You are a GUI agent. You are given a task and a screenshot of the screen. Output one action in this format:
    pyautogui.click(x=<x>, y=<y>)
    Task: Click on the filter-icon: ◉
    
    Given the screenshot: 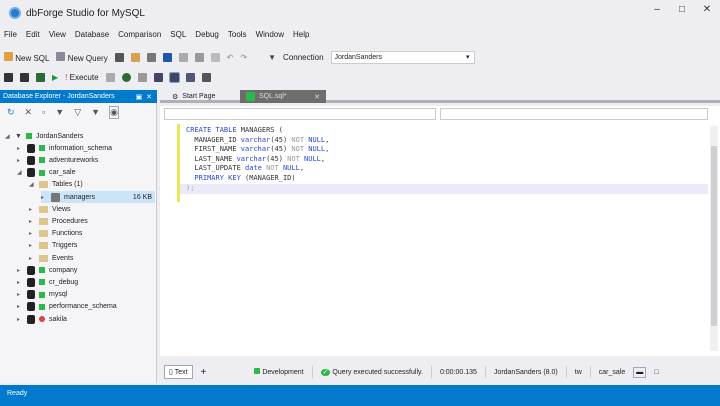 What is the action you would take?
    pyautogui.click(x=114, y=112)
    